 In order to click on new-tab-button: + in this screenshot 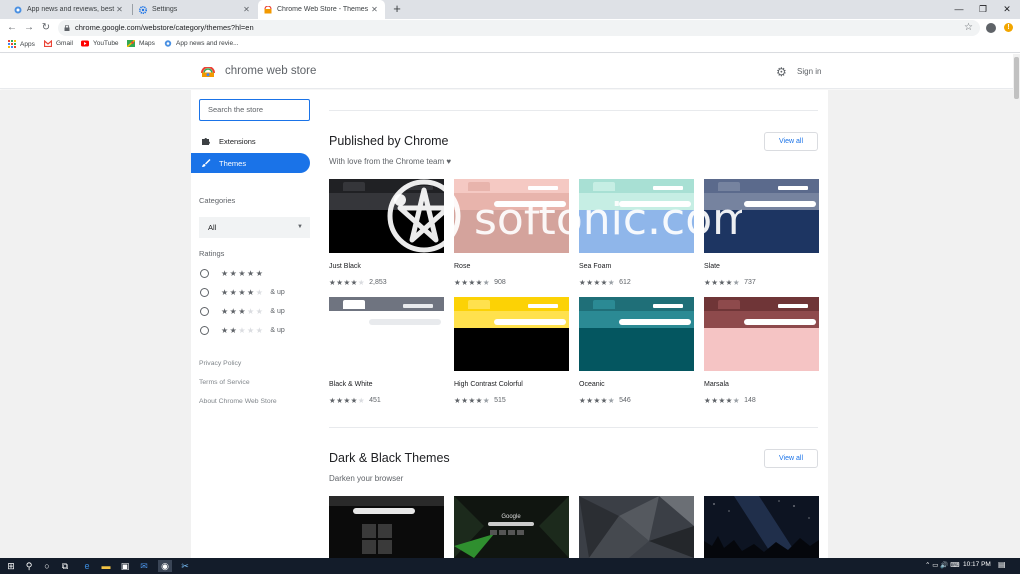, I will do `click(397, 8)`.